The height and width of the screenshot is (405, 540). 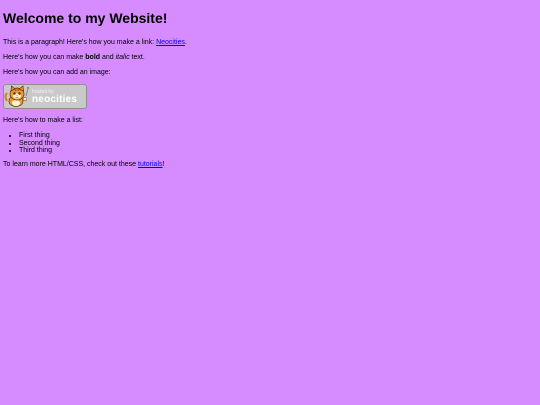 I want to click on intro-text-end: ., so click(x=185, y=42).